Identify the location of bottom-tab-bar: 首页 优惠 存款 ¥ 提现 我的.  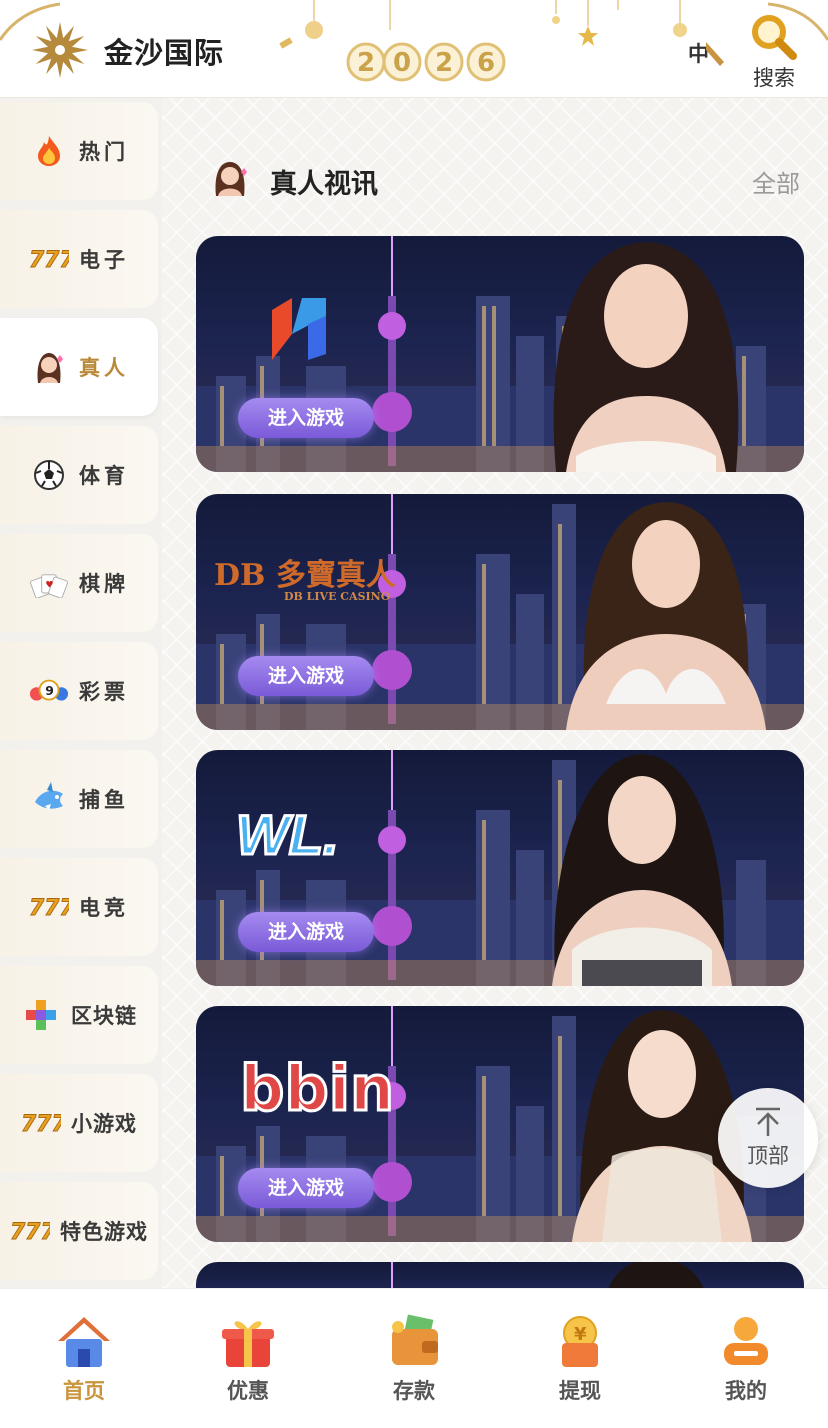
(414, 1358).